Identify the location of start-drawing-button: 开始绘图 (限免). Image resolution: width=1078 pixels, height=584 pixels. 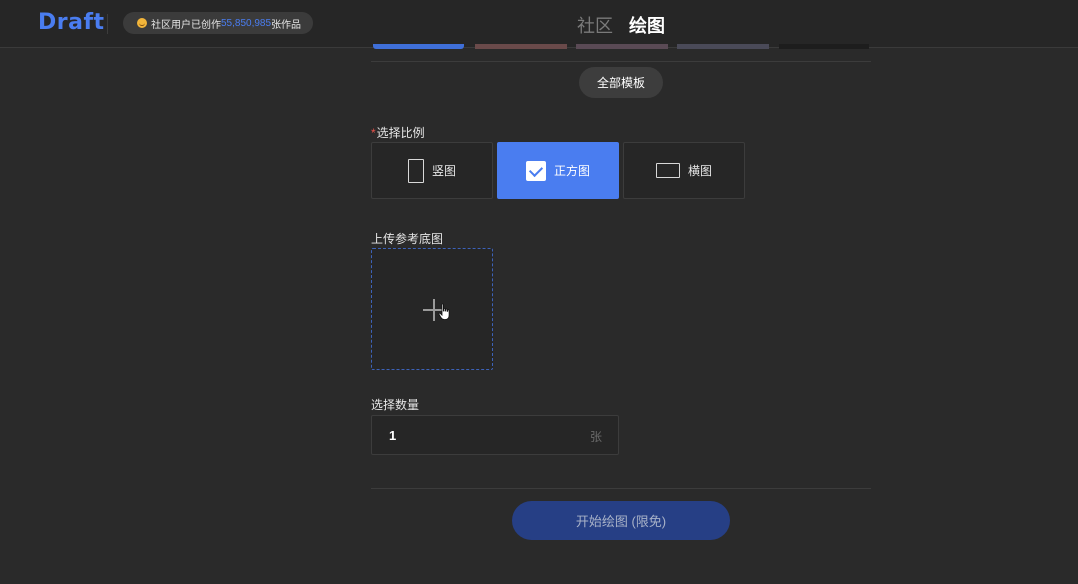
(621, 520).